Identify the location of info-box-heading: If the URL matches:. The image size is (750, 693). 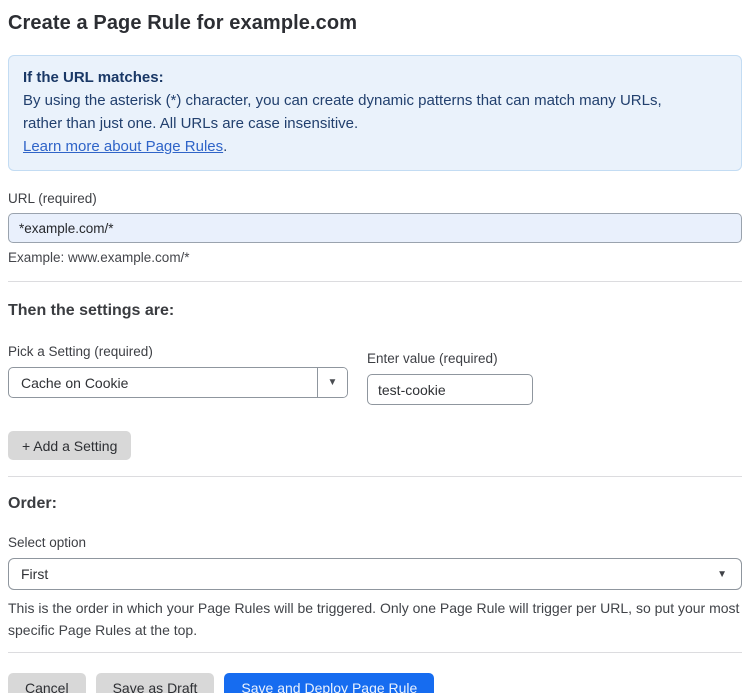
(93, 77).